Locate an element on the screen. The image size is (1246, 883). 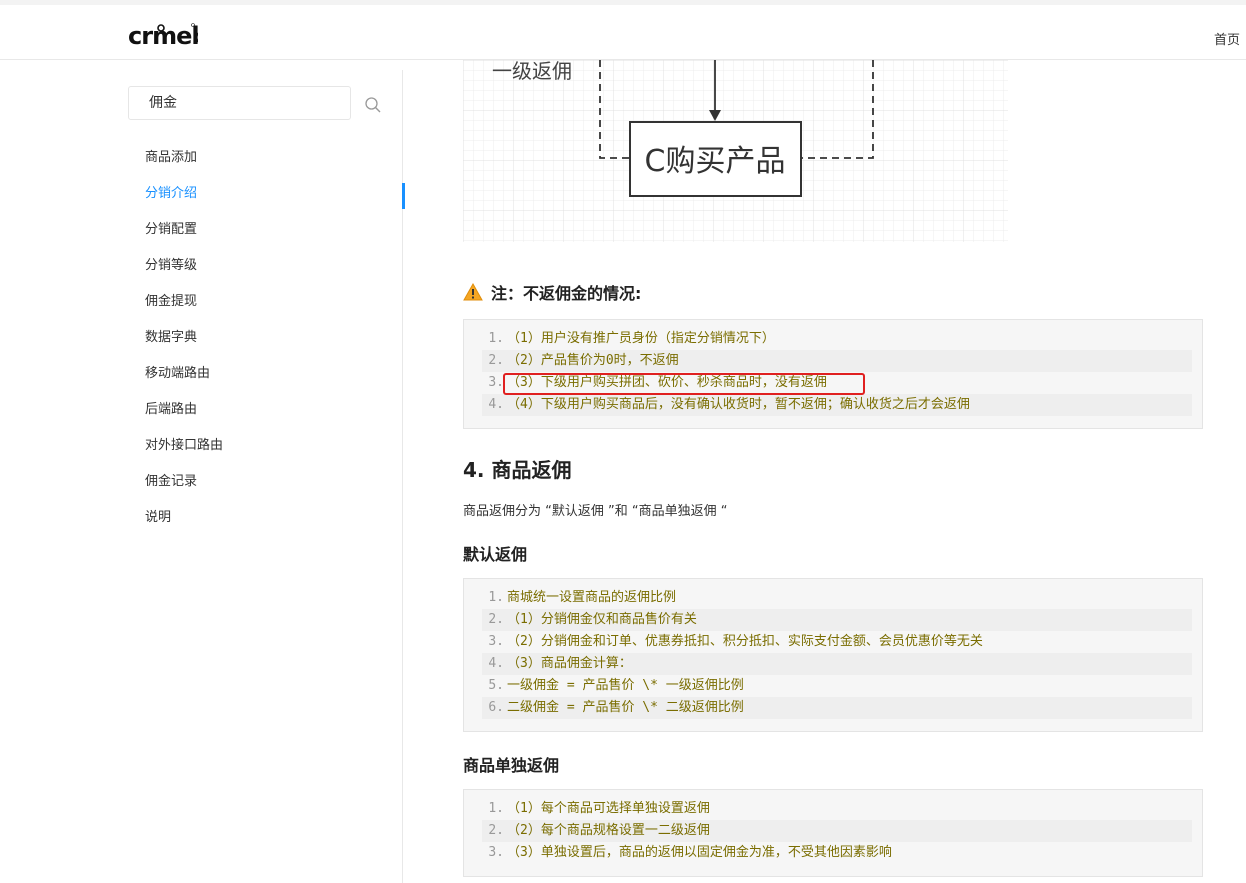
sidebar-item-commission-records: 佣金记录 is located at coordinates (257, 482).